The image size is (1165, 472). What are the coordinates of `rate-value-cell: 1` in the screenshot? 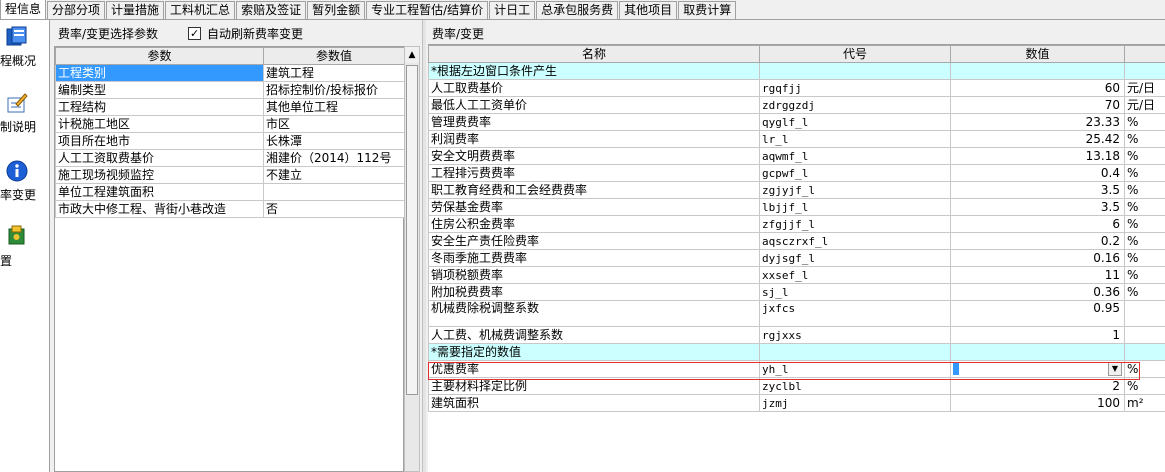 It's located at (1037, 335).